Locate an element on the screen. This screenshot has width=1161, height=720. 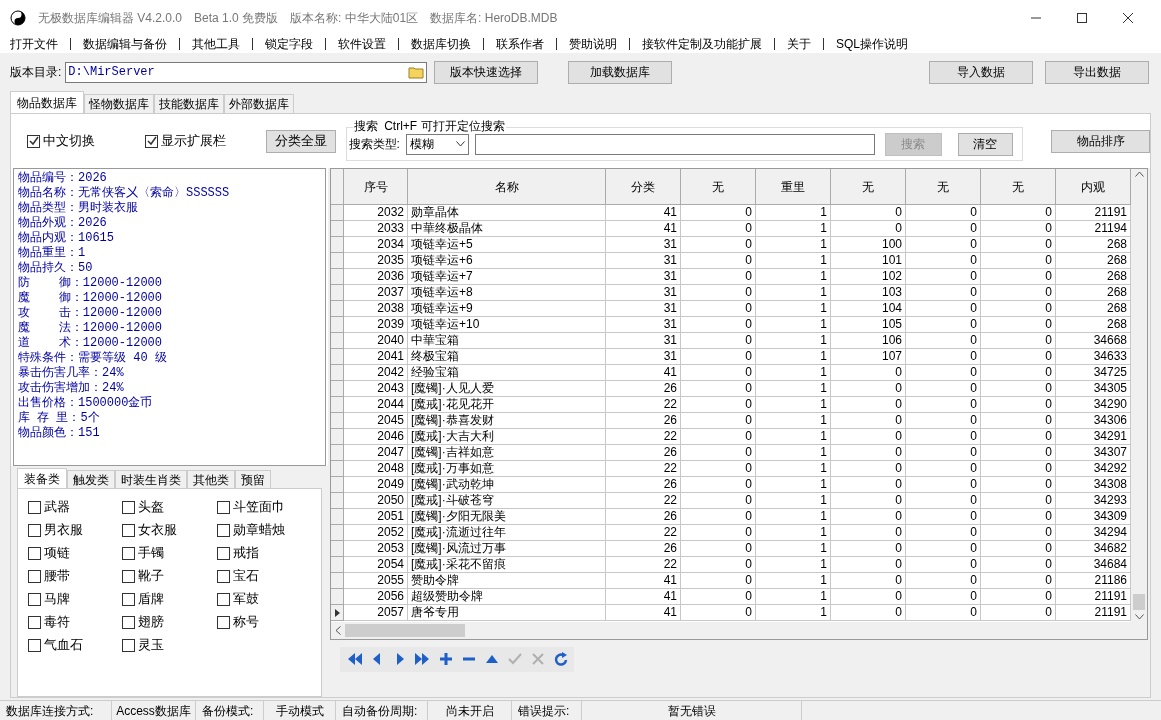
scroll-up-icon is located at coordinates (1139, 174).